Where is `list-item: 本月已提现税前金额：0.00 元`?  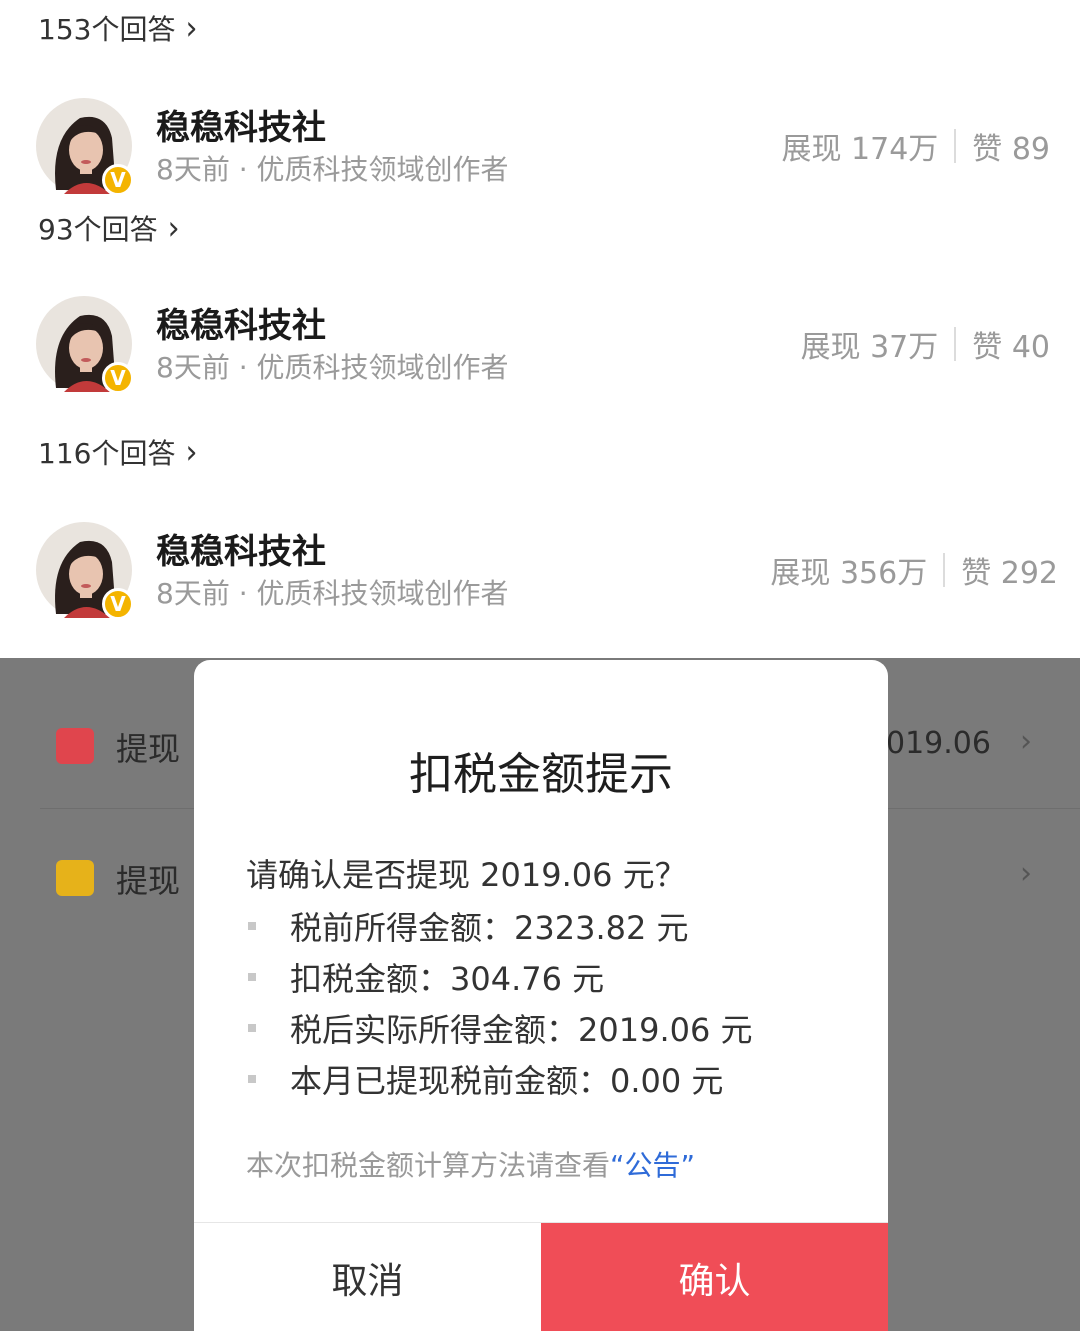 list-item: 本月已提现税前金额：0.00 元 is located at coordinates (499, 1078).